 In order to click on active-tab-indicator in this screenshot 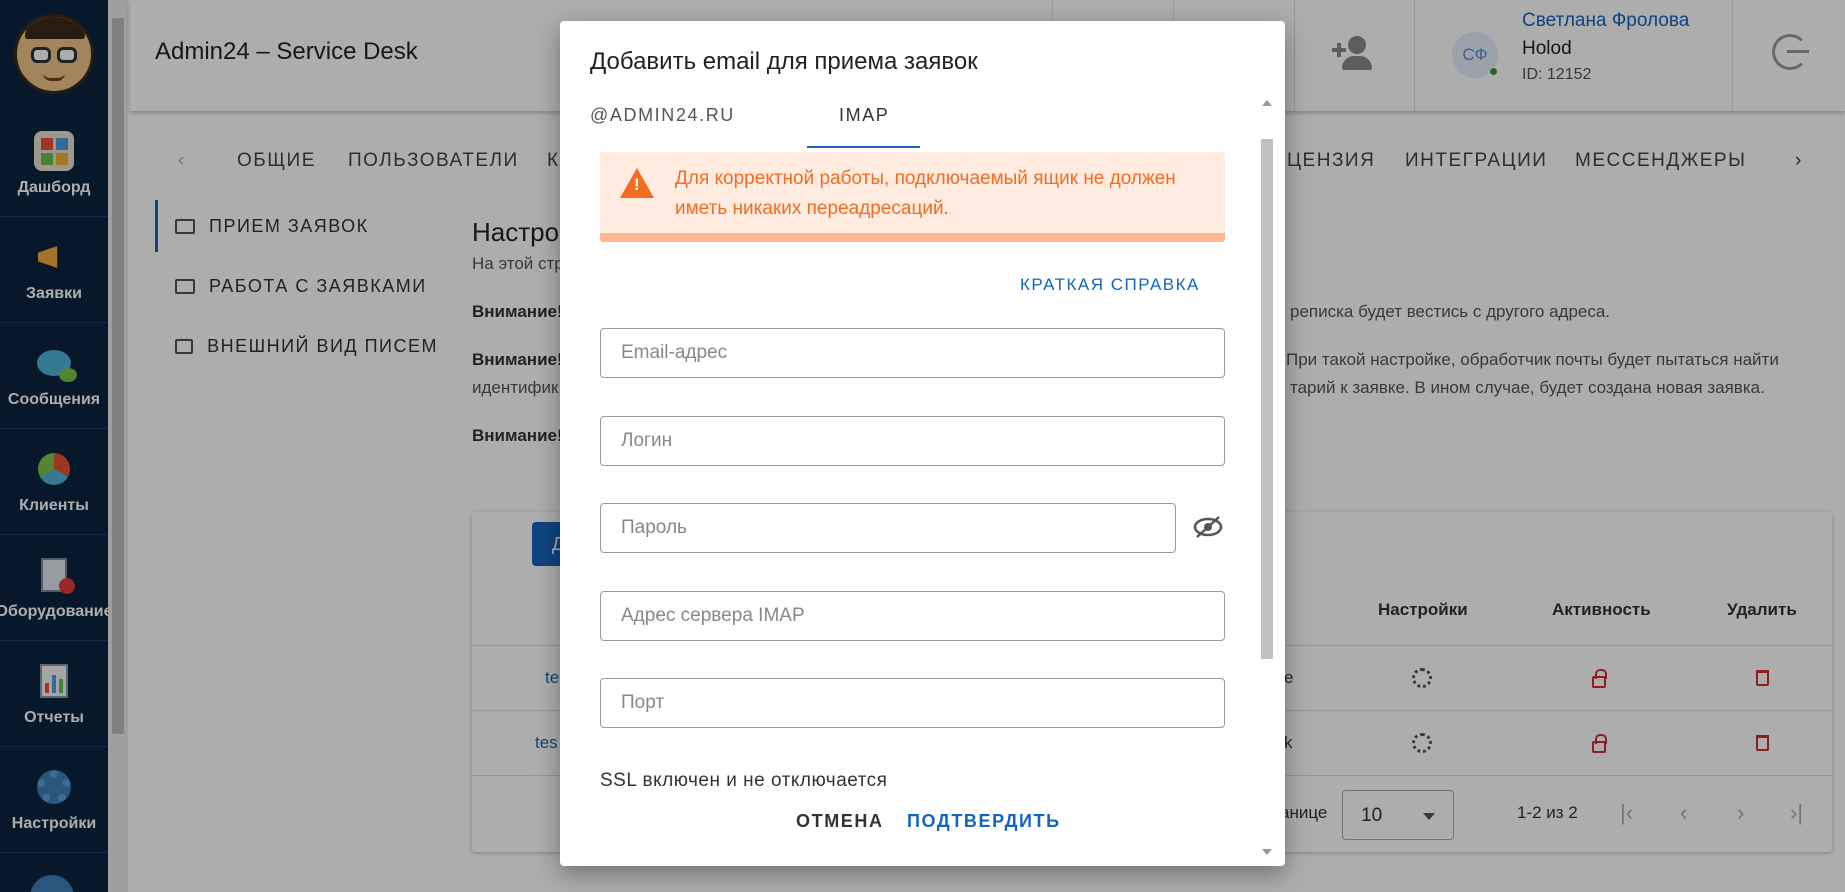, I will do `click(863, 147)`.